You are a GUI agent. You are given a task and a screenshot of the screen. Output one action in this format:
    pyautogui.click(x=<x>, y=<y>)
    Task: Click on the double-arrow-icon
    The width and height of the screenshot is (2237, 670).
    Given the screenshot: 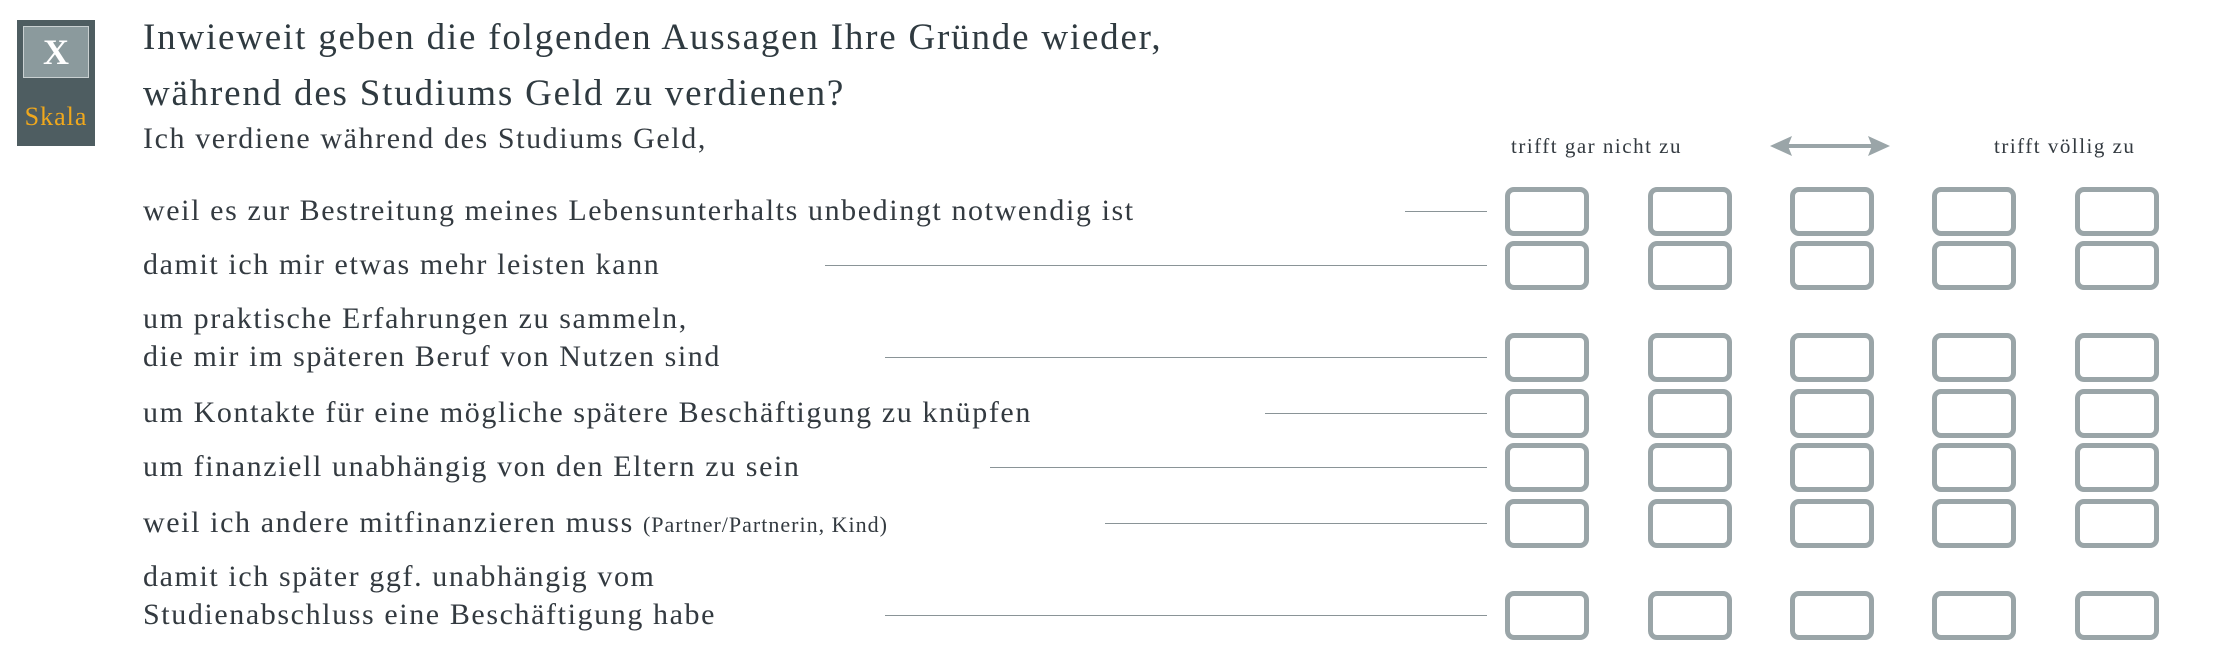 What is the action you would take?
    pyautogui.click(x=1830, y=146)
    